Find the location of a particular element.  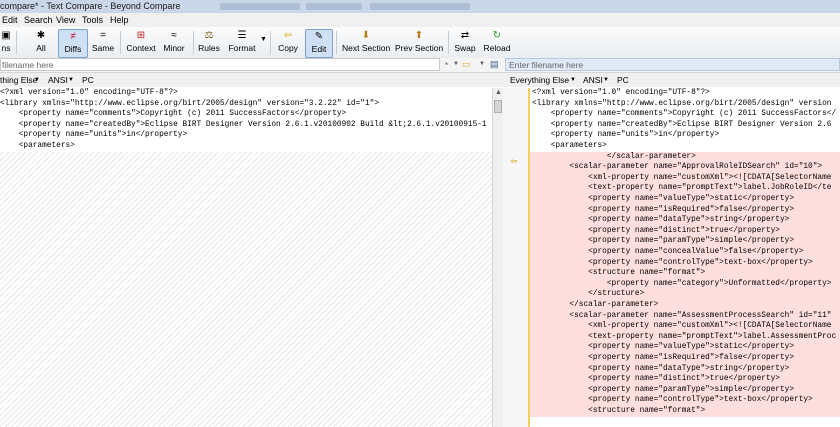

open-folder-icon: ▭ is located at coordinates (466, 64).